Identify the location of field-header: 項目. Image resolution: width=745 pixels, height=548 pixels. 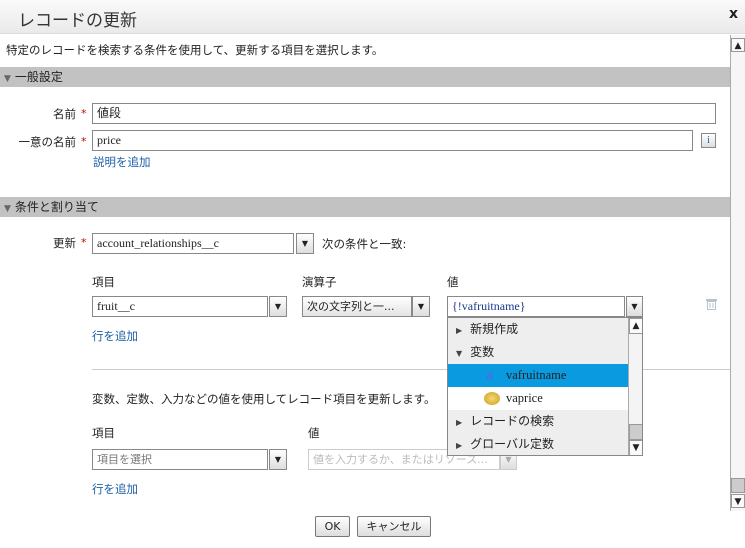
(103, 282).